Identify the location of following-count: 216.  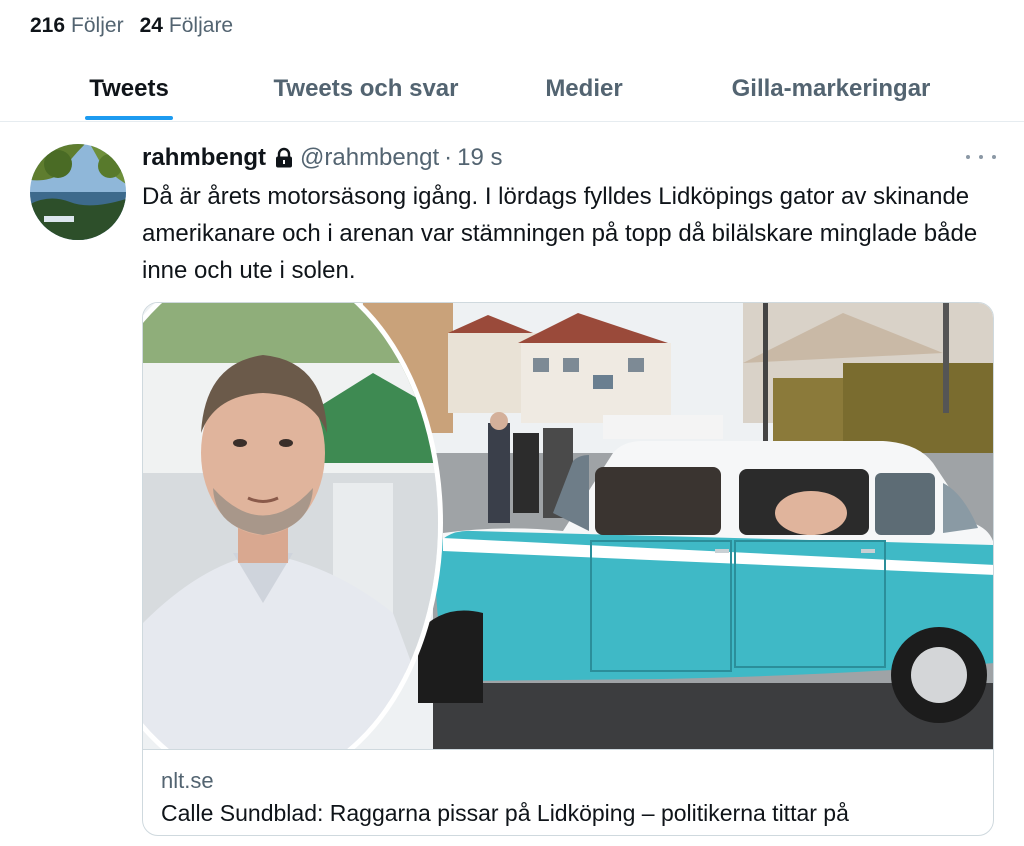
(48, 25).